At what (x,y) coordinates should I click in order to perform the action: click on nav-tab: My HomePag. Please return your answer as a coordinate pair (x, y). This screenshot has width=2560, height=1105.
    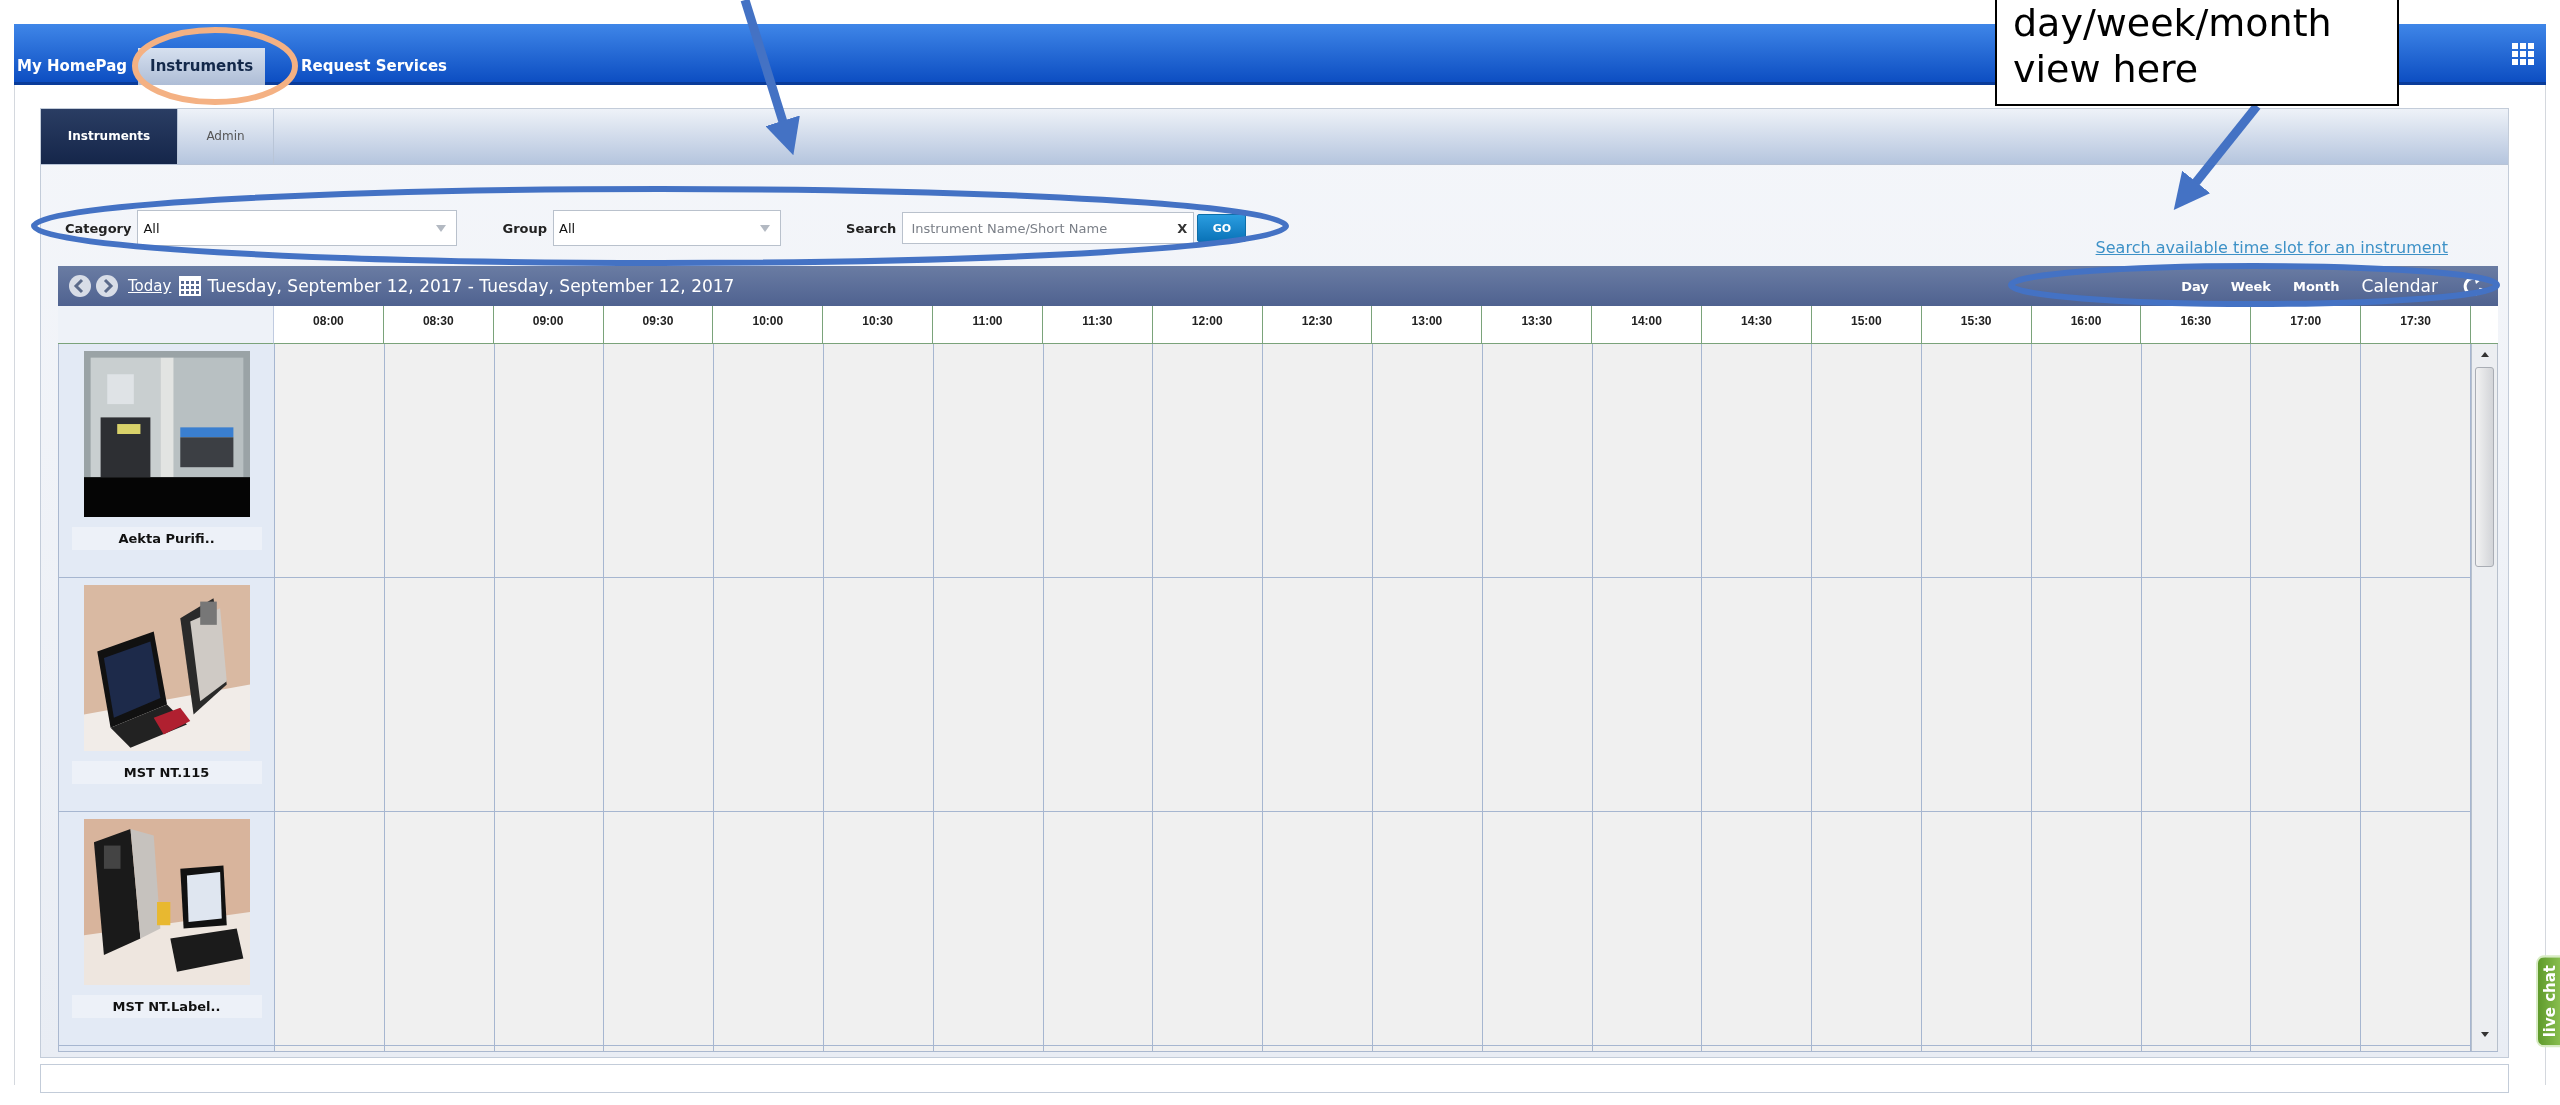
    Looking at the image, I should click on (74, 66).